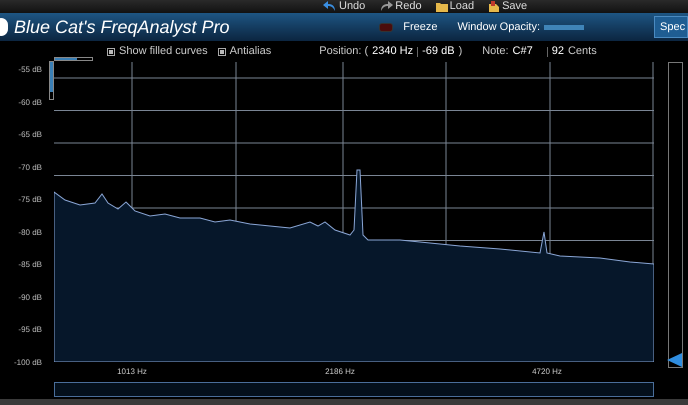  I want to click on freeze-toggle, so click(386, 27).